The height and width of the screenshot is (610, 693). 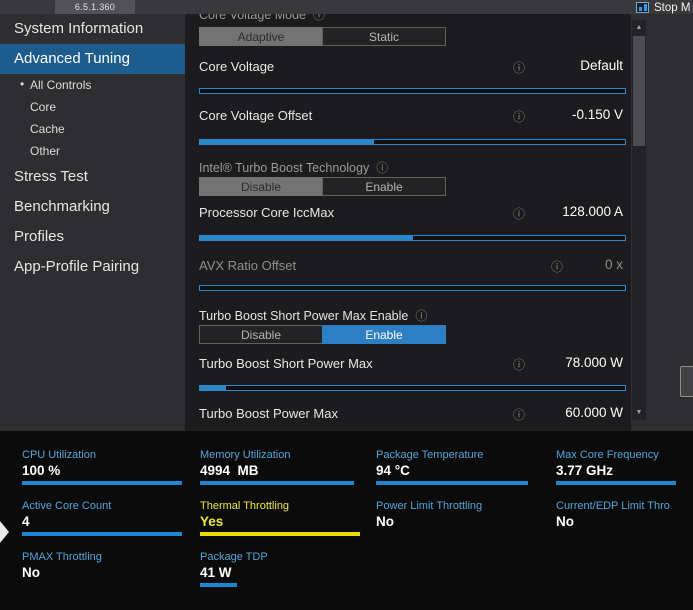 What do you see at coordinates (346, 7) in the screenshot?
I see `titlebar: 6.5.1.360 Stop M` at bounding box center [346, 7].